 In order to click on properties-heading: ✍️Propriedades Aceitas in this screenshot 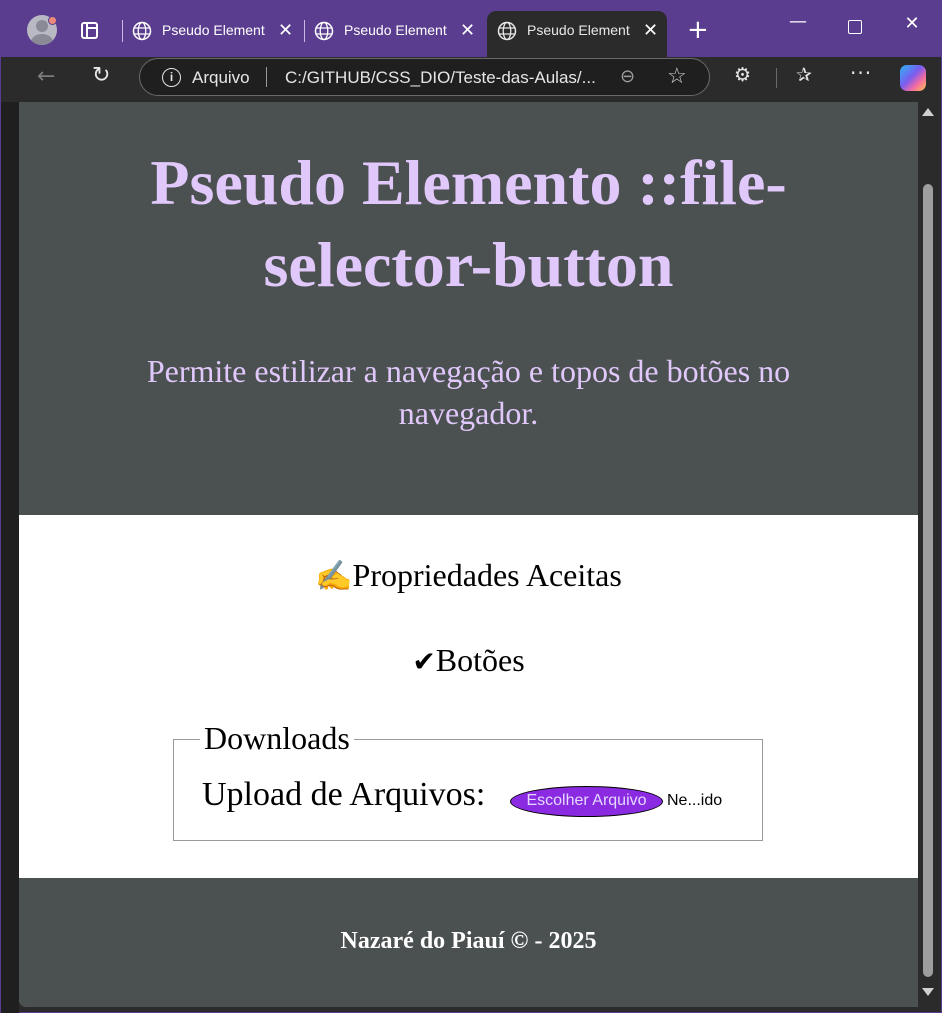, I will do `click(468, 575)`.